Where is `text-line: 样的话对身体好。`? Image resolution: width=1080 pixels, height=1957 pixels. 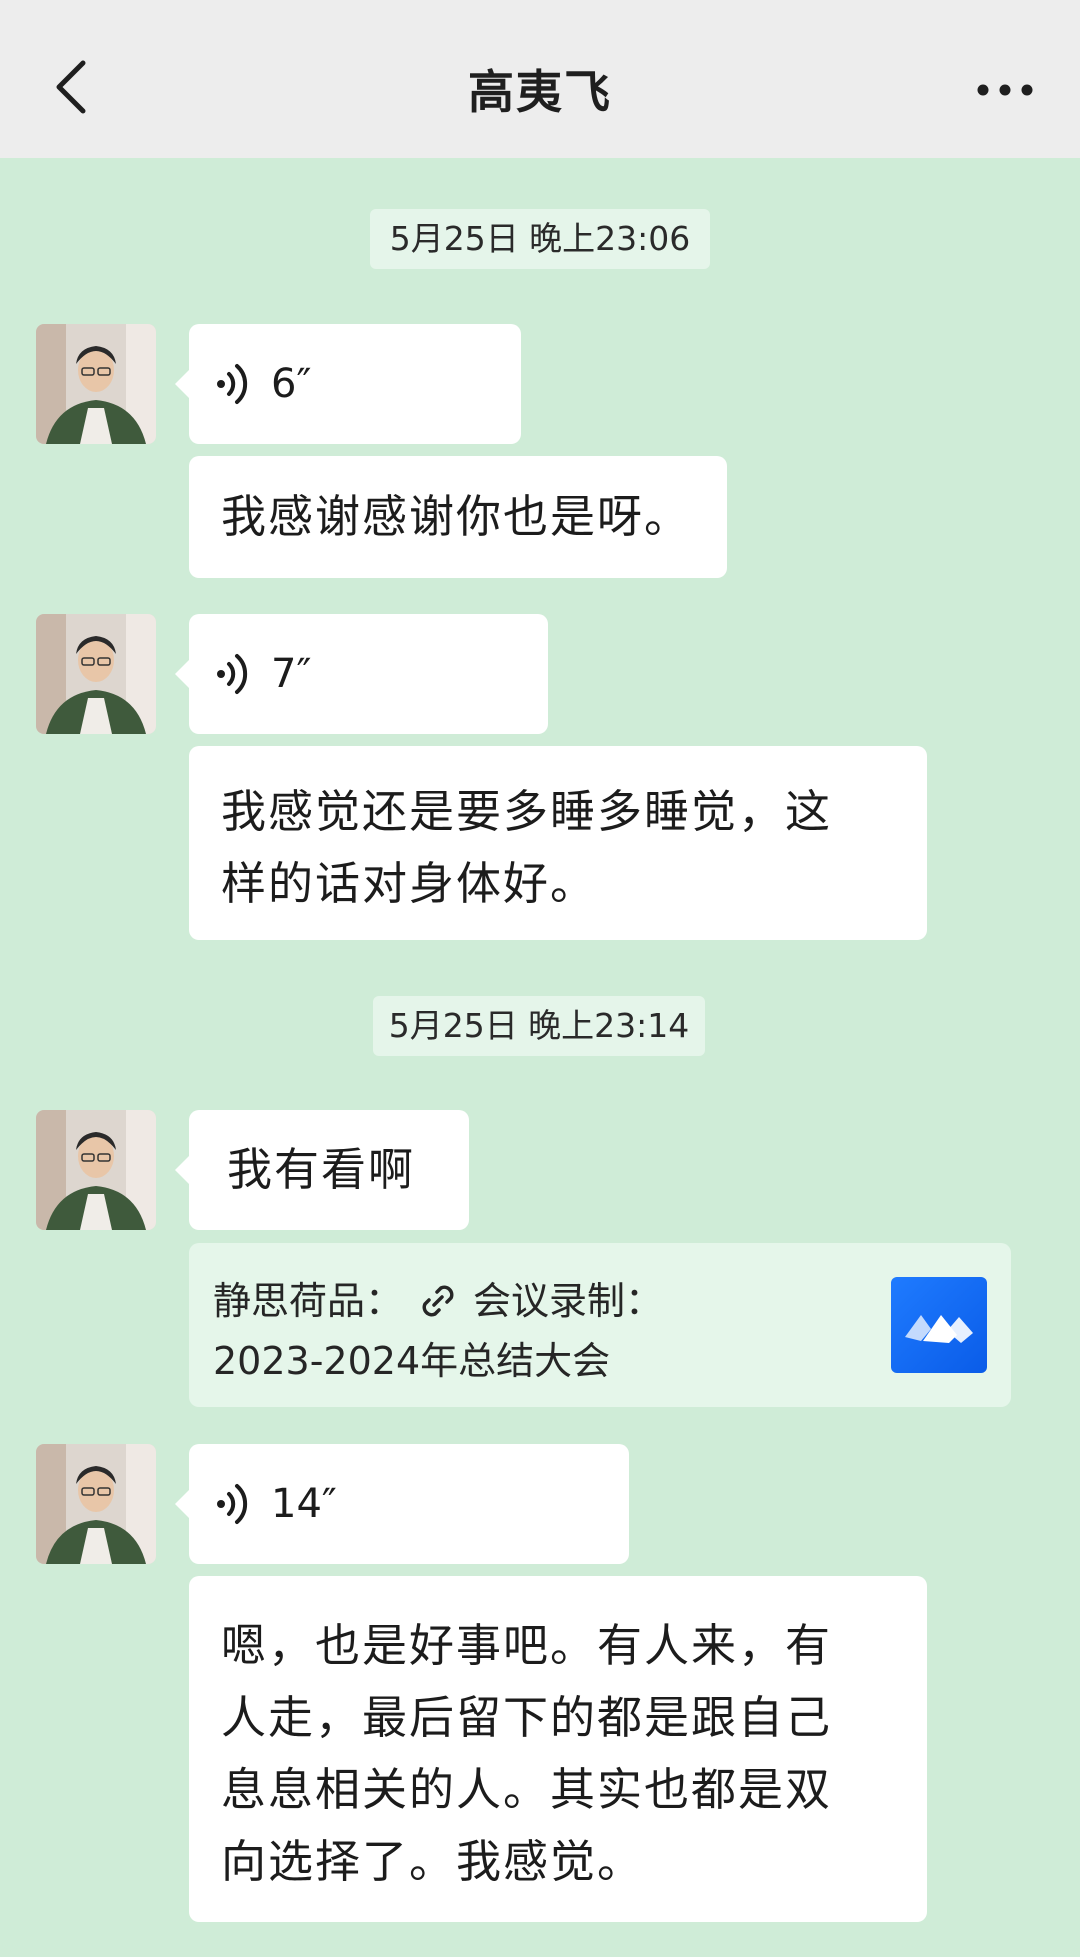
text-line: 样的话对身体好。 is located at coordinates (409, 883).